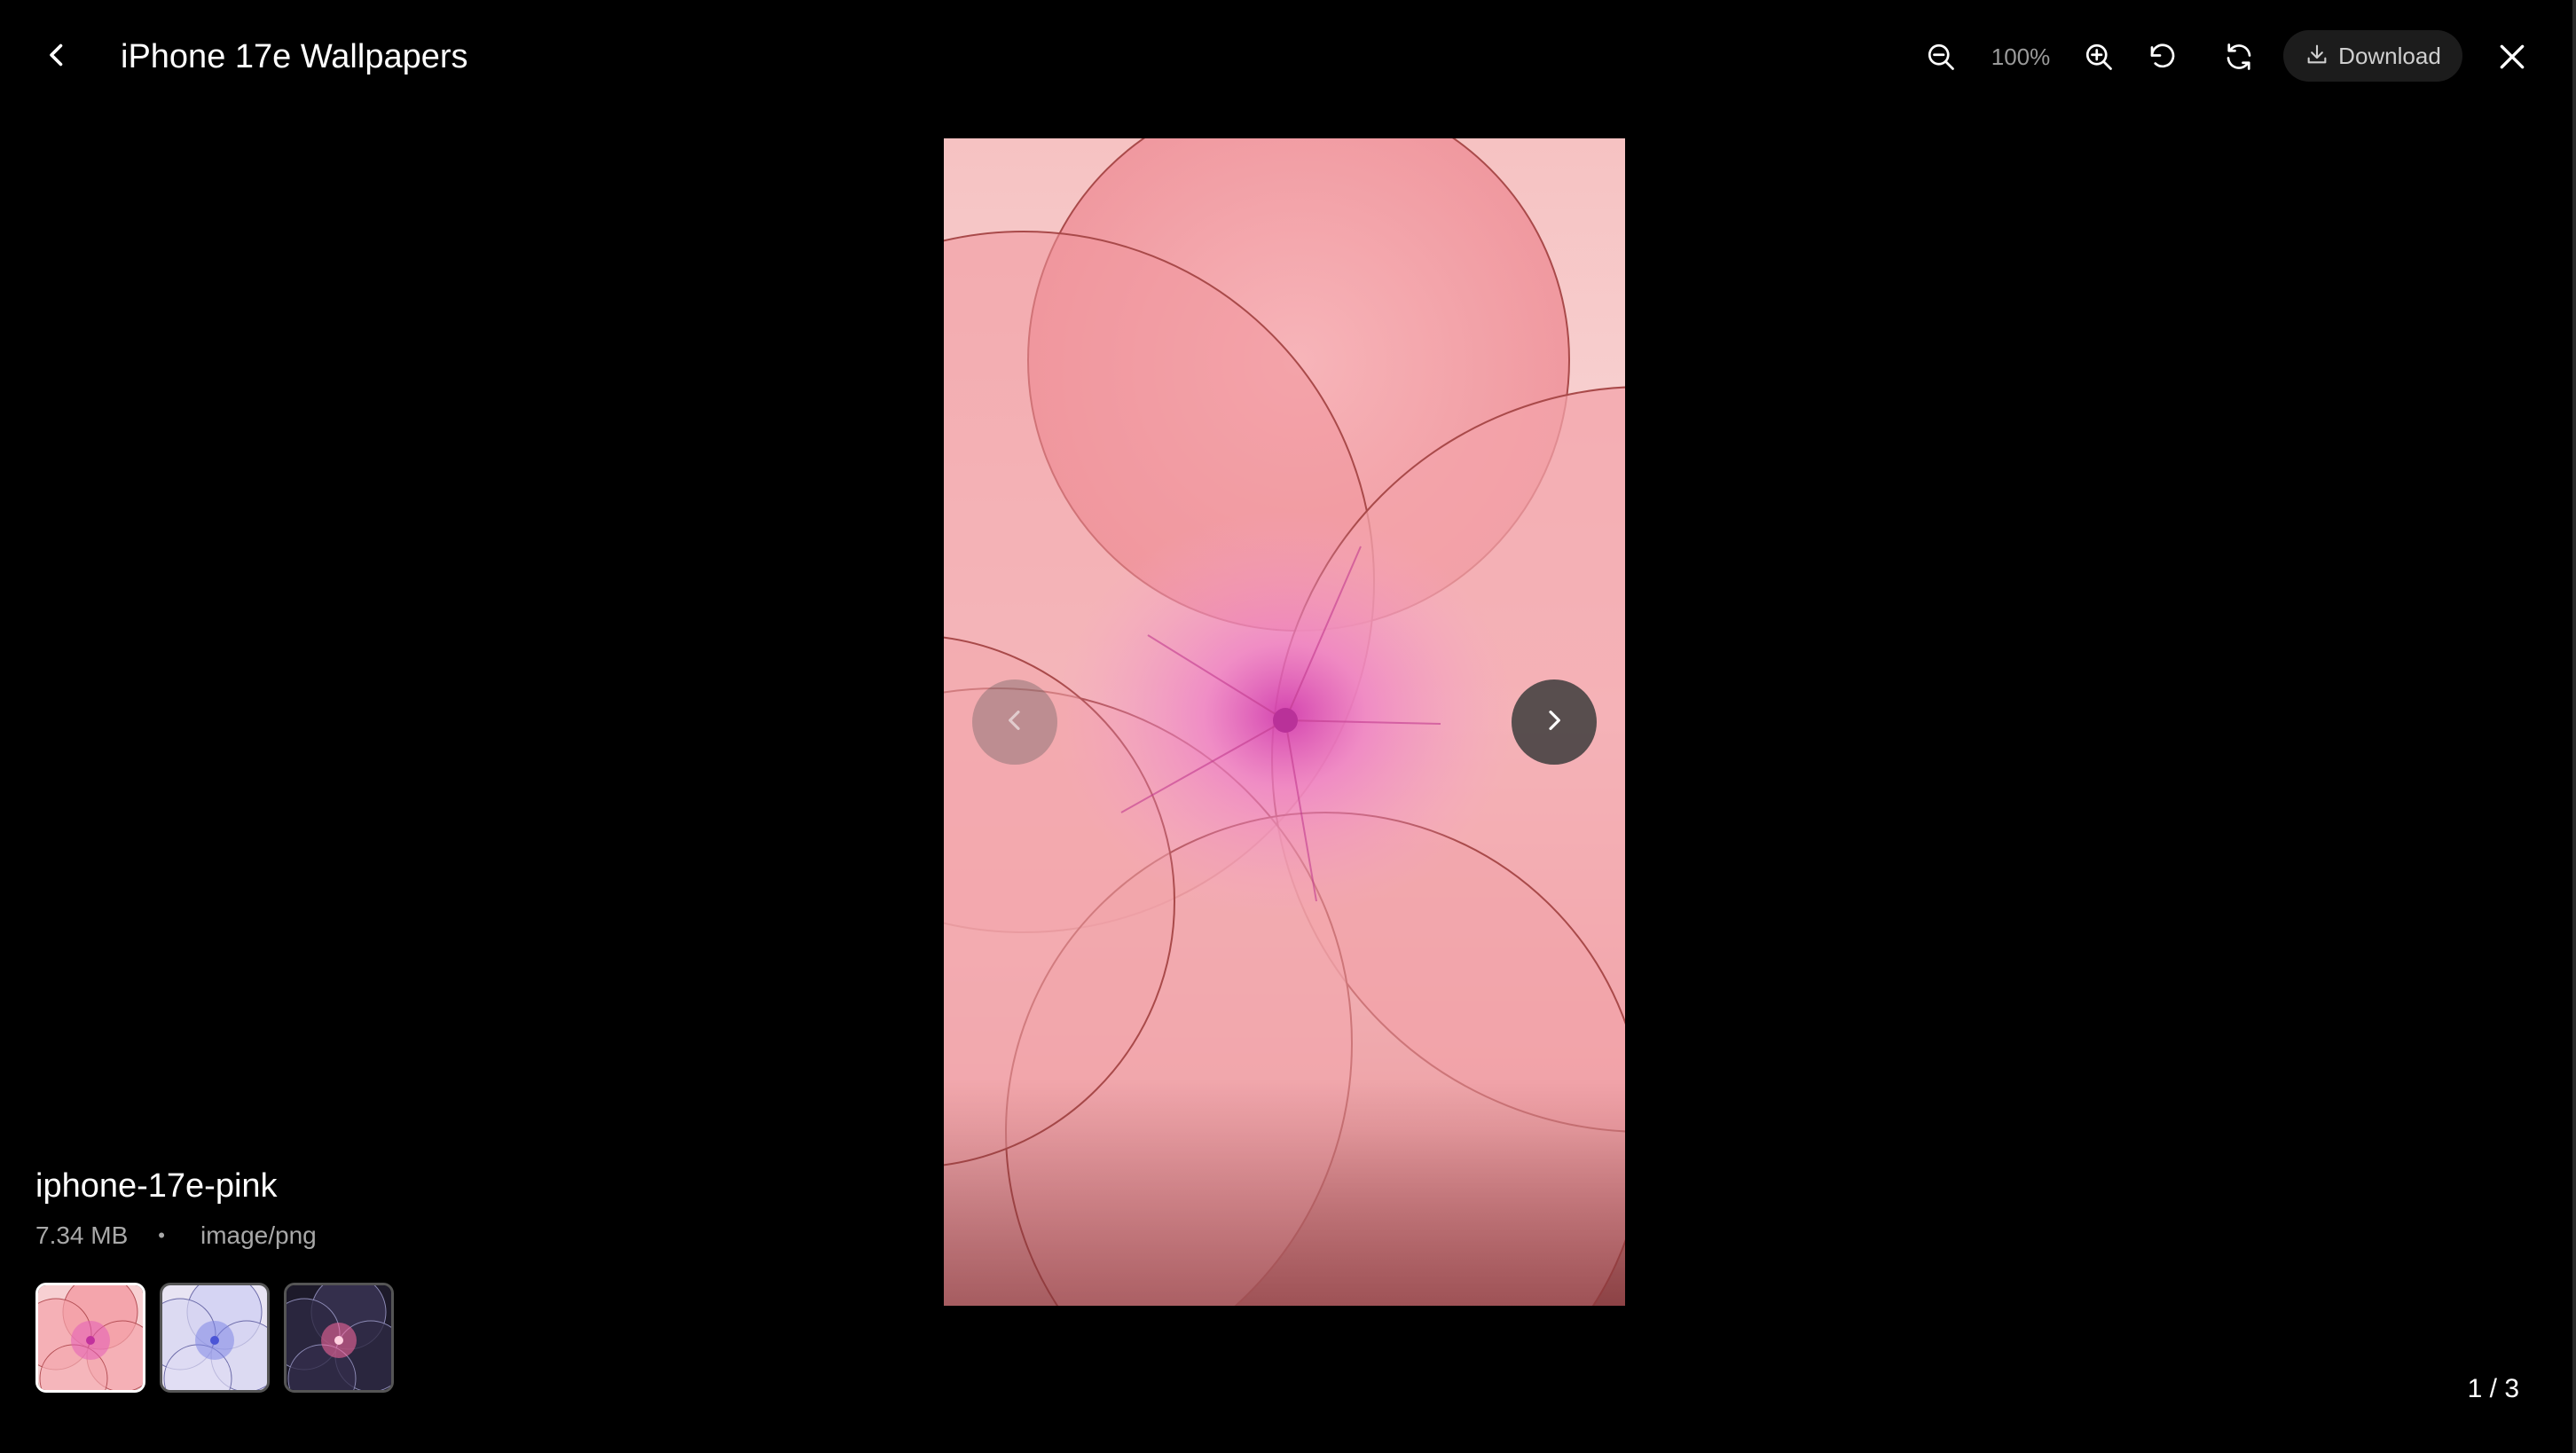  I want to click on rotate-button, so click(2162, 57).